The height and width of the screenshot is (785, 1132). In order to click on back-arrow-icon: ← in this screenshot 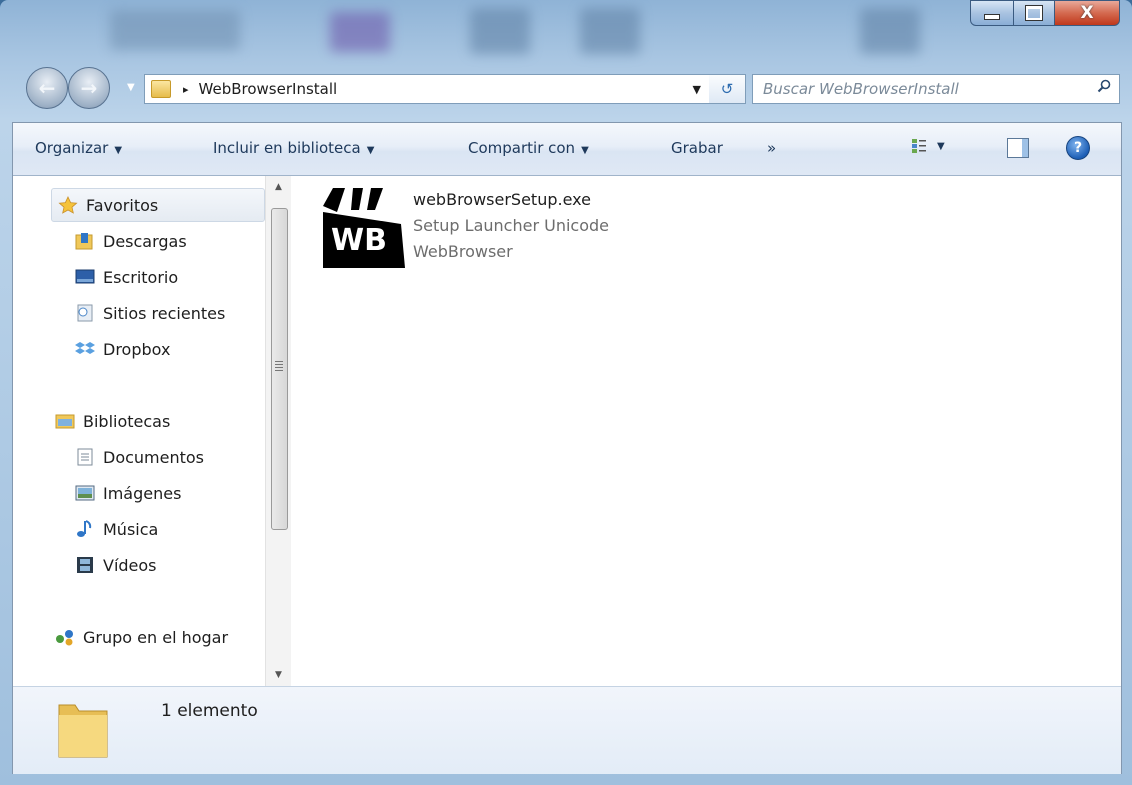, I will do `click(47, 88)`.